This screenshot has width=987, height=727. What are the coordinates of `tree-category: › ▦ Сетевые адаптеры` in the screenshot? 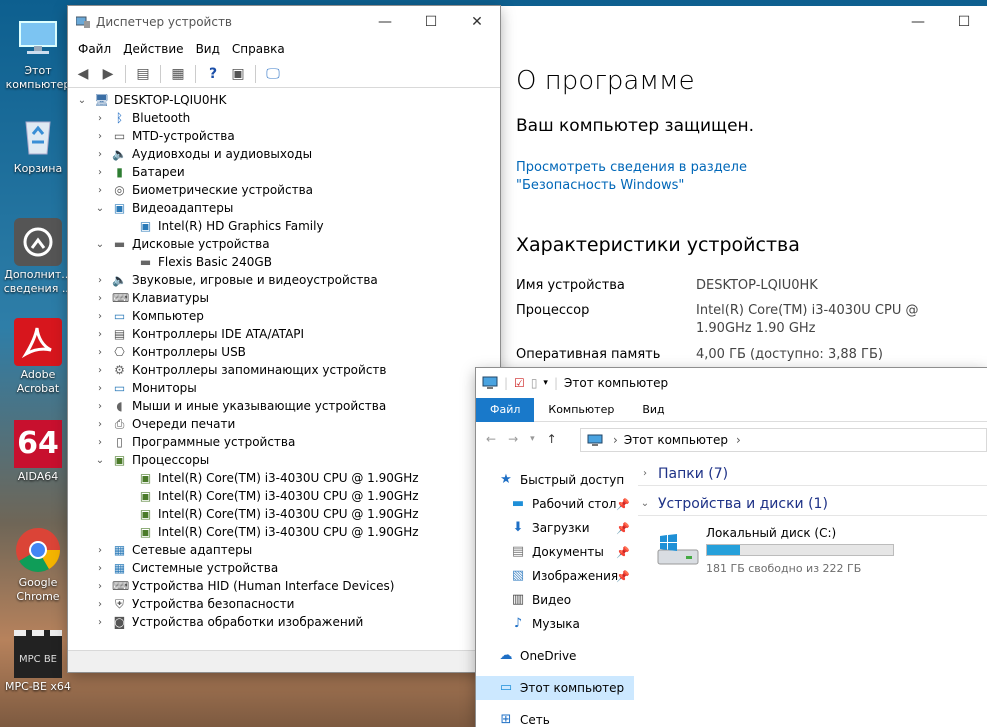 It's located at (284, 550).